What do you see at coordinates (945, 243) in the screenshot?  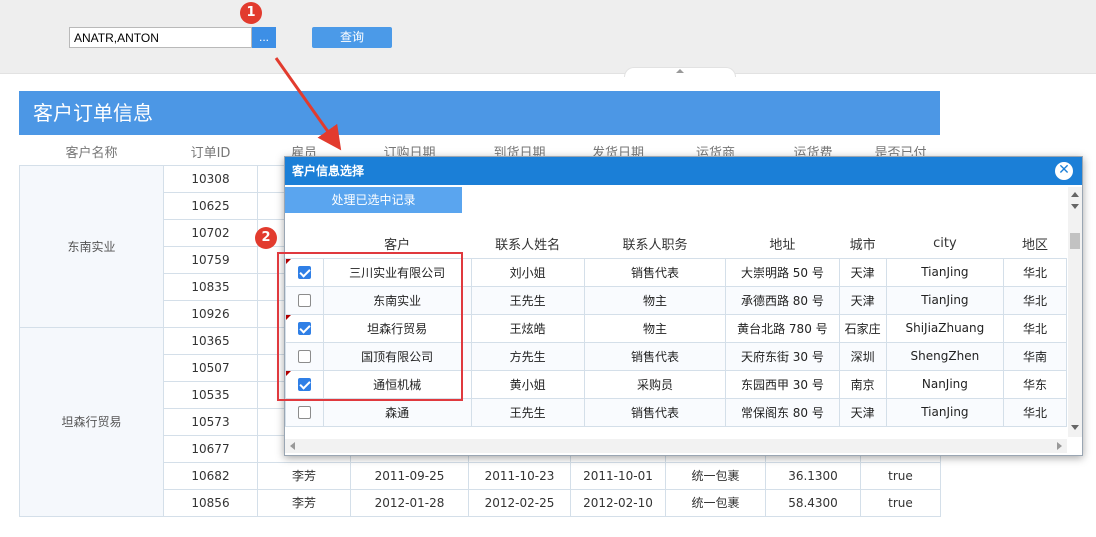 I see `grid-column-header: city` at bounding box center [945, 243].